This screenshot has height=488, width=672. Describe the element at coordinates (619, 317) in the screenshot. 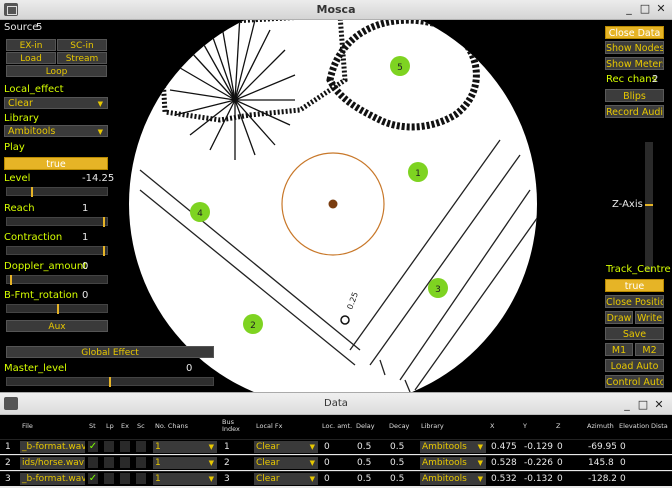

I see `draw-button: Draw` at that location.